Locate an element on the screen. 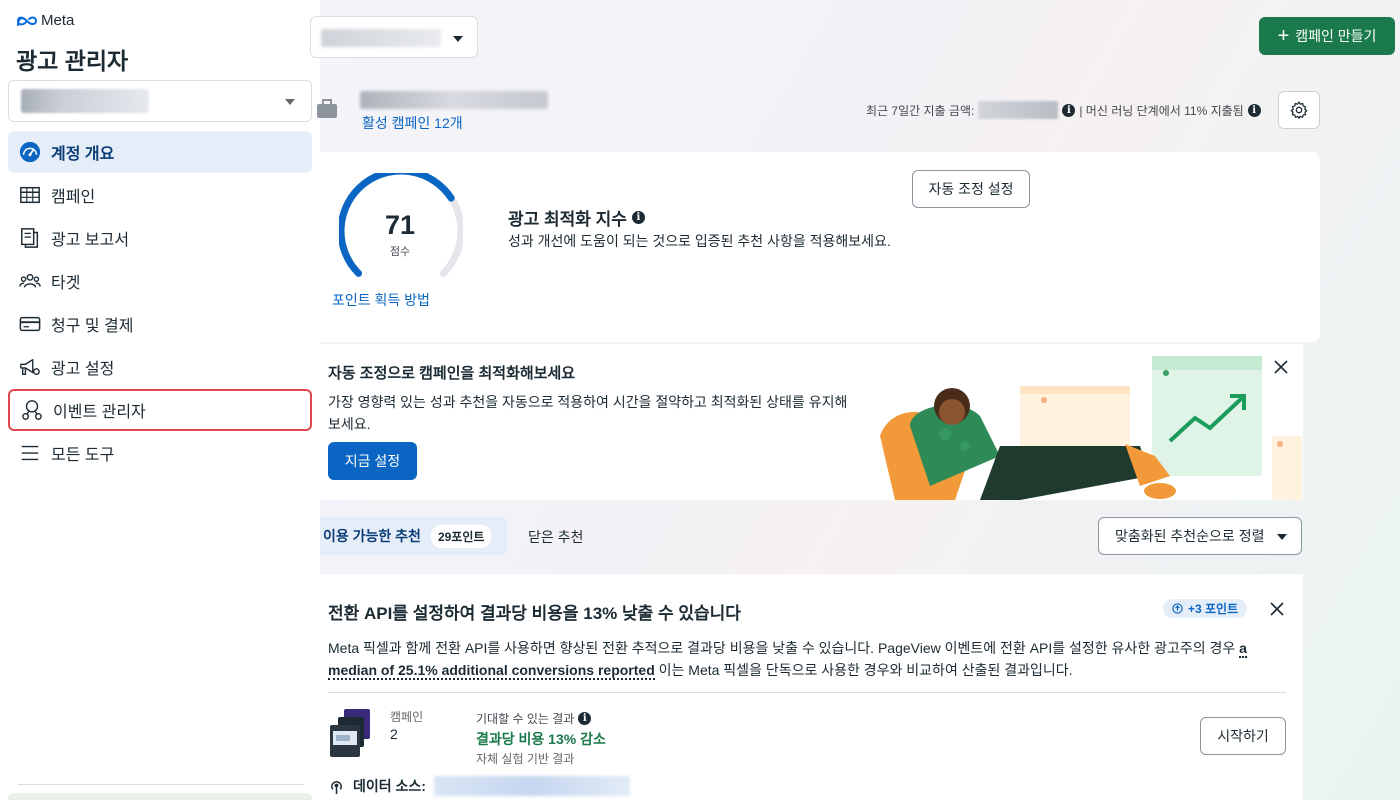 The height and width of the screenshot is (800, 1400). recommendation-divider is located at coordinates (807, 692).